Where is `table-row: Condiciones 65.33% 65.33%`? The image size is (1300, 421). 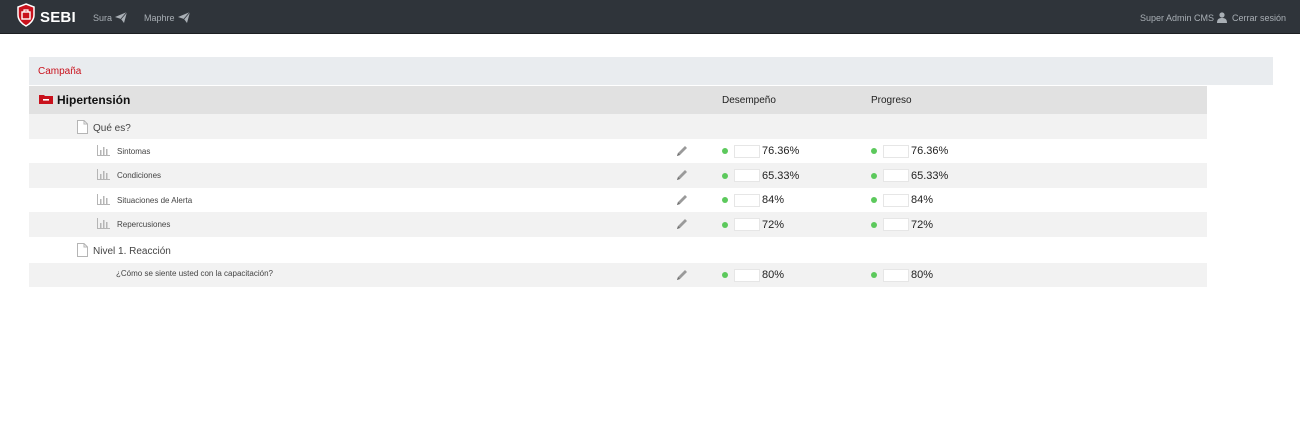 table-row: Condiciones 65.33% 65.33% is located at coordinates (618, 175).